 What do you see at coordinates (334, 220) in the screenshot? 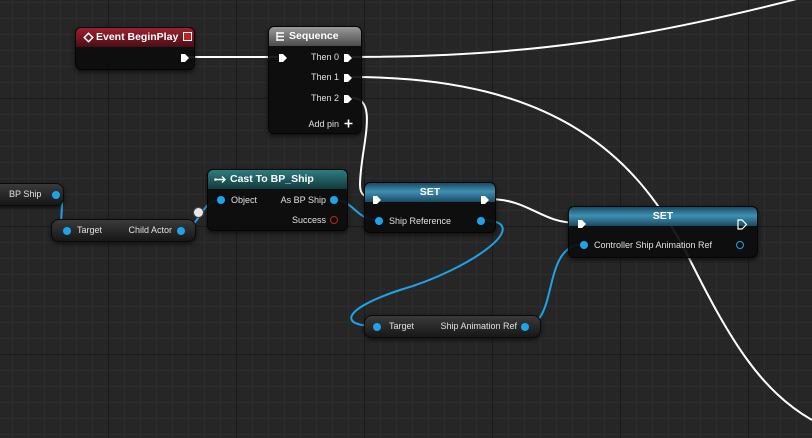
I see `success-pin` at bounding box center [334, 220].